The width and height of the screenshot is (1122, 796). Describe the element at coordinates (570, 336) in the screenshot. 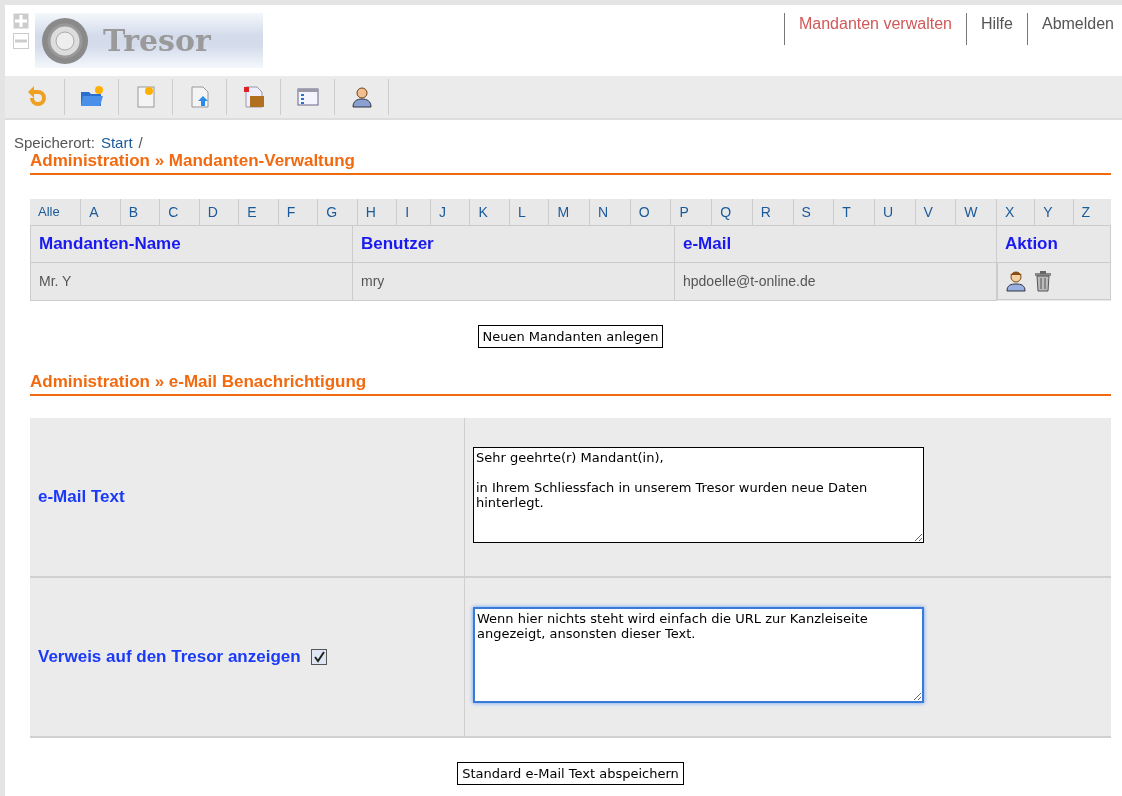

I see `new-client-button: Neuen Mandanten anlegen` at that location.